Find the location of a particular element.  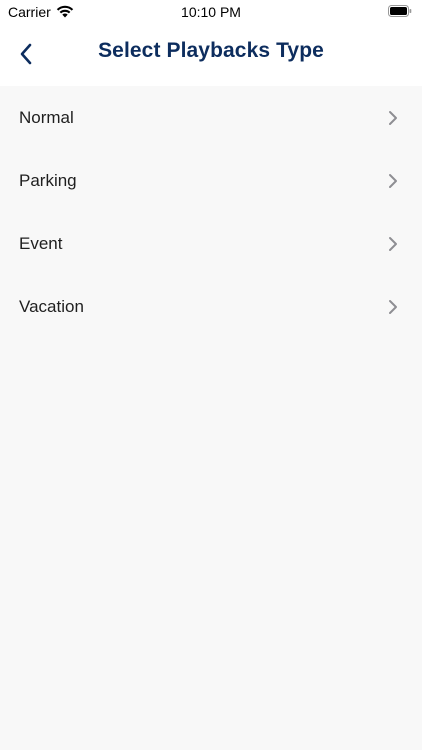

navigation-bar: Select Playbacks Type is located at coordinates (211, 55).